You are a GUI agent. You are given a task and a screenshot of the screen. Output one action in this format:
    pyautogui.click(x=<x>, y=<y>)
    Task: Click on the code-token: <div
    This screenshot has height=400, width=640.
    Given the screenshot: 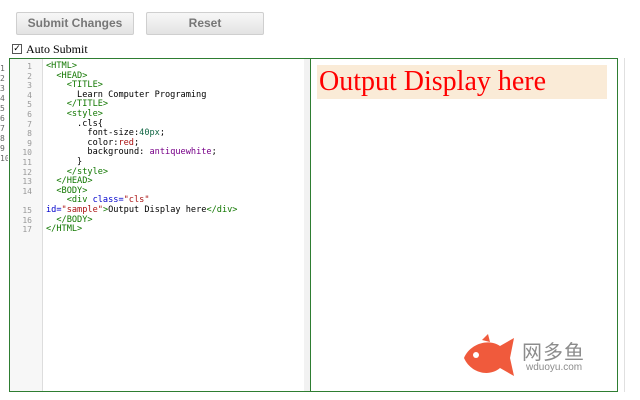 What is the action you would take?
    pyautogui.click(x=79, y=200)
    